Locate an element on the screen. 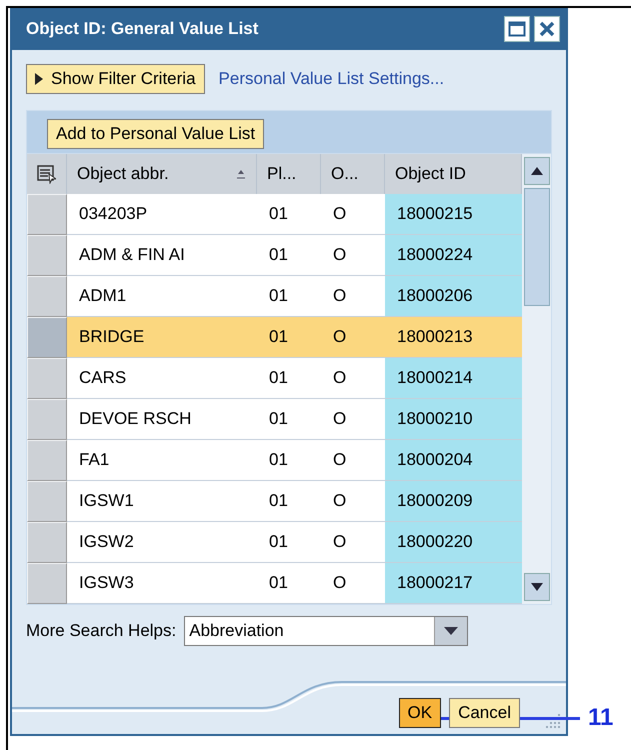  window-title: Object ID: General Value List is located at coordinates (143, 29).